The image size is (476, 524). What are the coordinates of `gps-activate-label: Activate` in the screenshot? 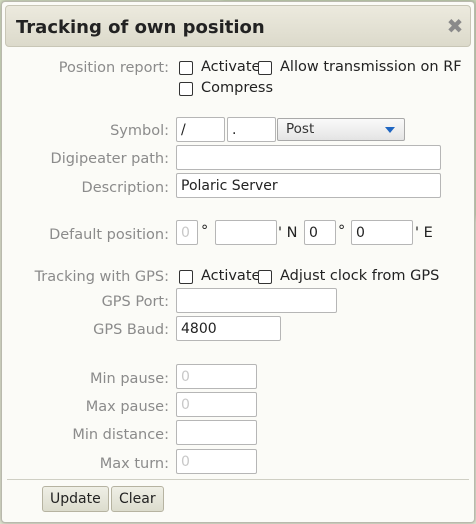 It's located at (231, 276).